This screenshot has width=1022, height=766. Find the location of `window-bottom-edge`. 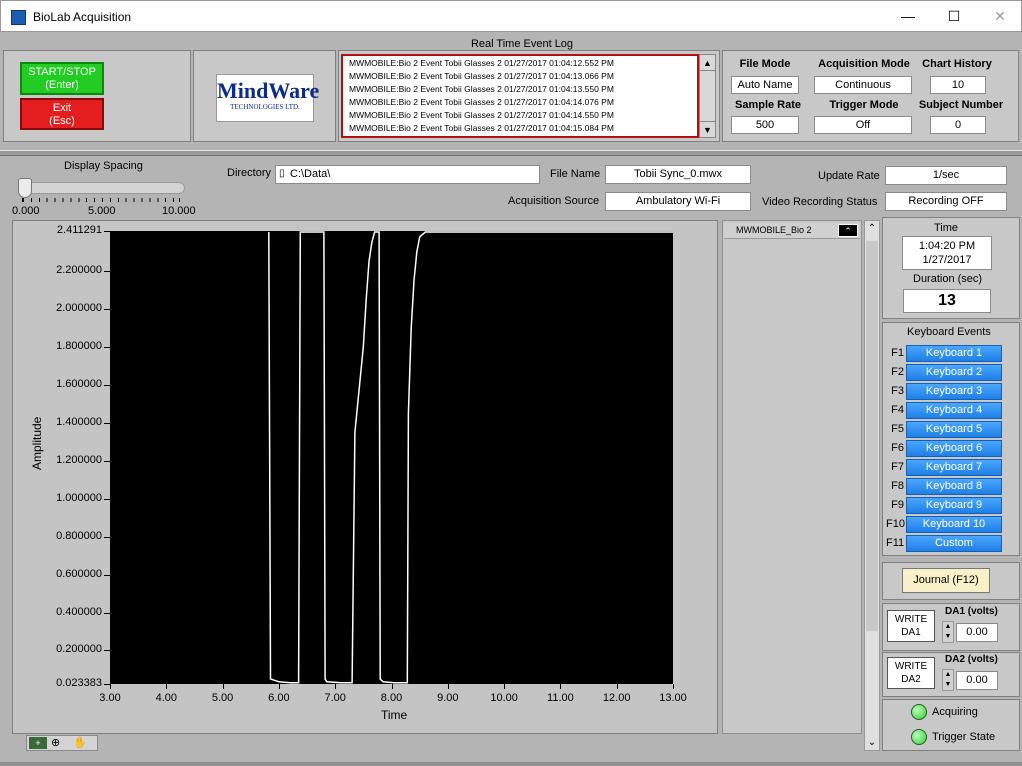

window-bottom-edge is located at coordinates (511, 764).